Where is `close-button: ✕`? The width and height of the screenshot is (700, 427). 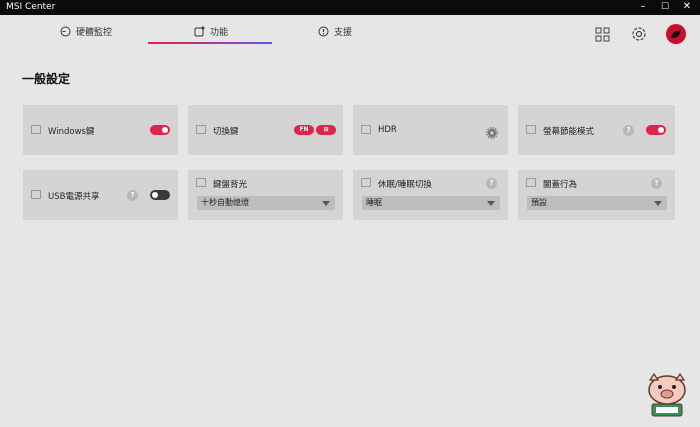 close-button: ✕ is located at coordinates (687, 7).